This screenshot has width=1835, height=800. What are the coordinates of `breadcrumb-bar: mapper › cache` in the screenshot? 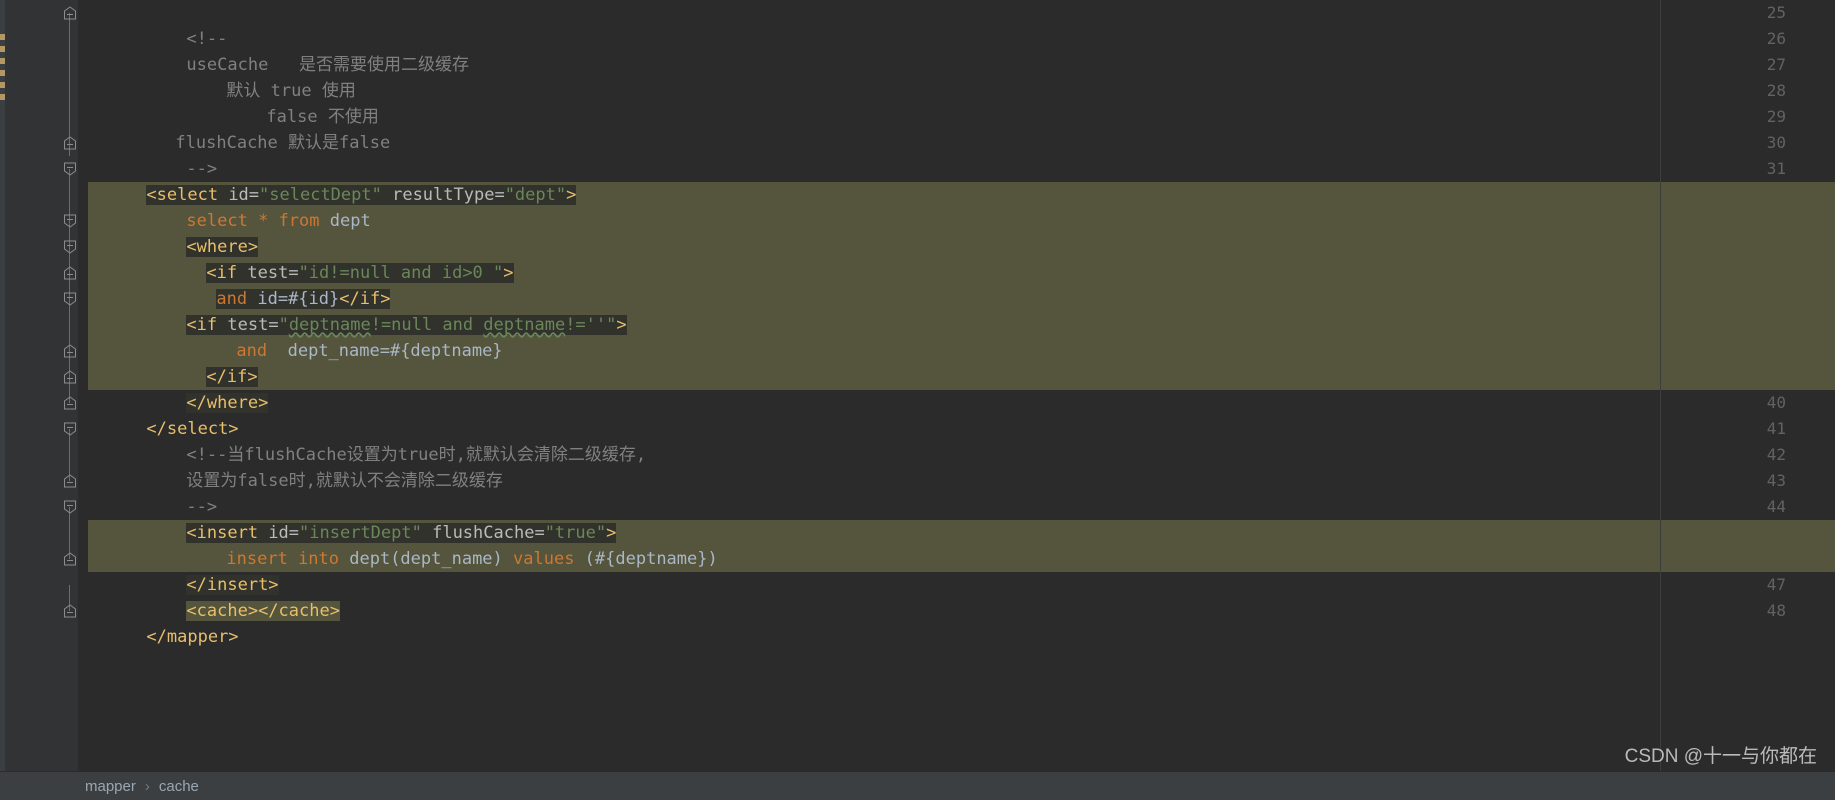 It's located at (917, 785).